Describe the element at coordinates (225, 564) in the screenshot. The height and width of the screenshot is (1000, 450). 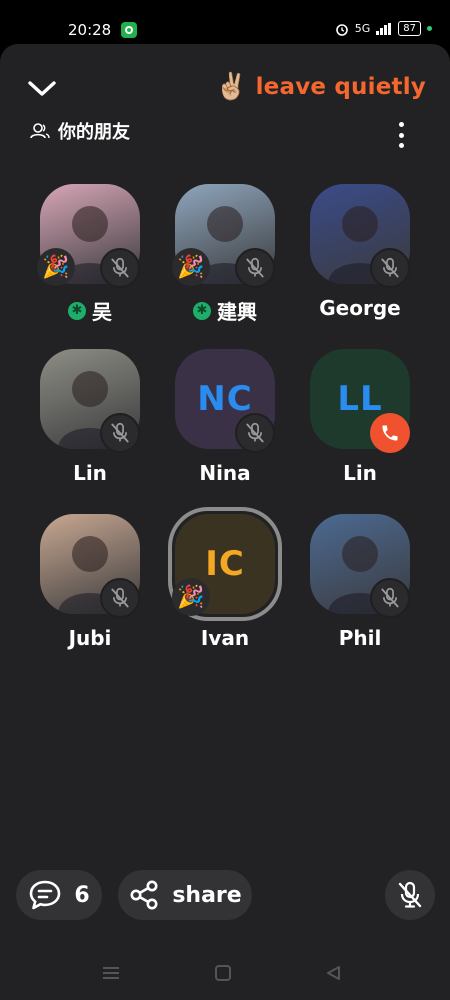
I see `avatar-initials: IC` at that location.